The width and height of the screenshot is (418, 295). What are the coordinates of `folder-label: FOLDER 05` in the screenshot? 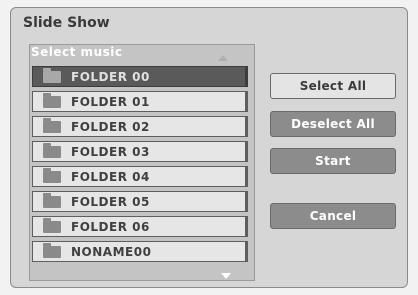 It's located at (110, 201).